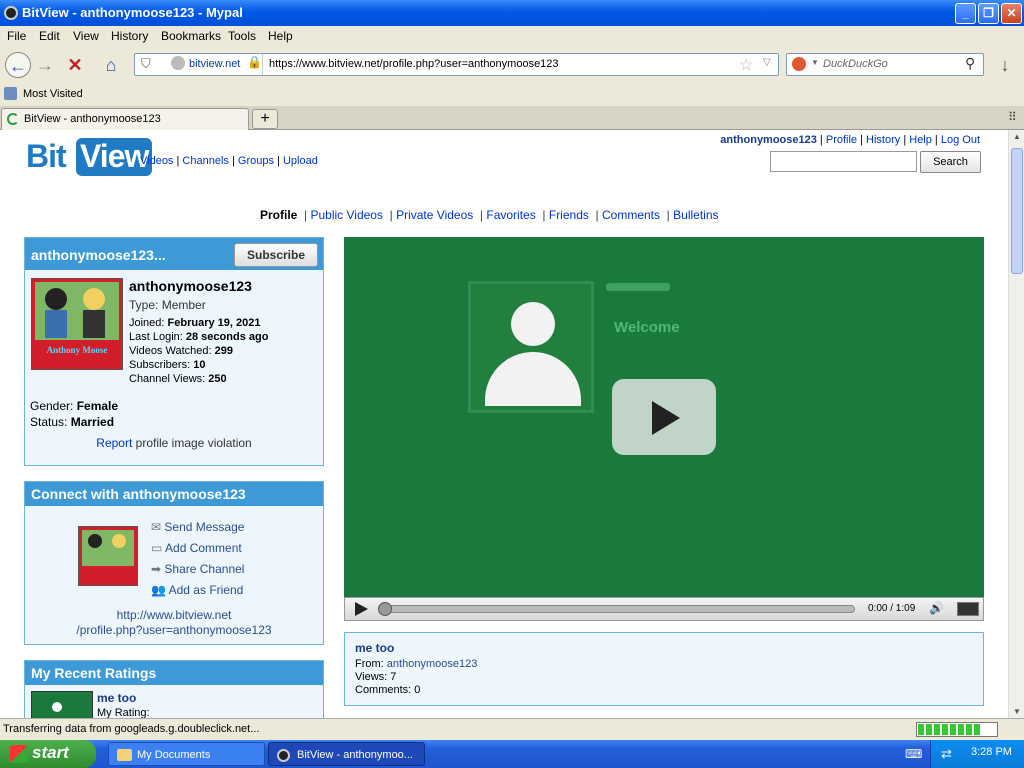 This screenshot has width=1024, height=768. Describe the element at coordinates (950, 162) in the screenshot. I see `site-search-button: Search` at that location.